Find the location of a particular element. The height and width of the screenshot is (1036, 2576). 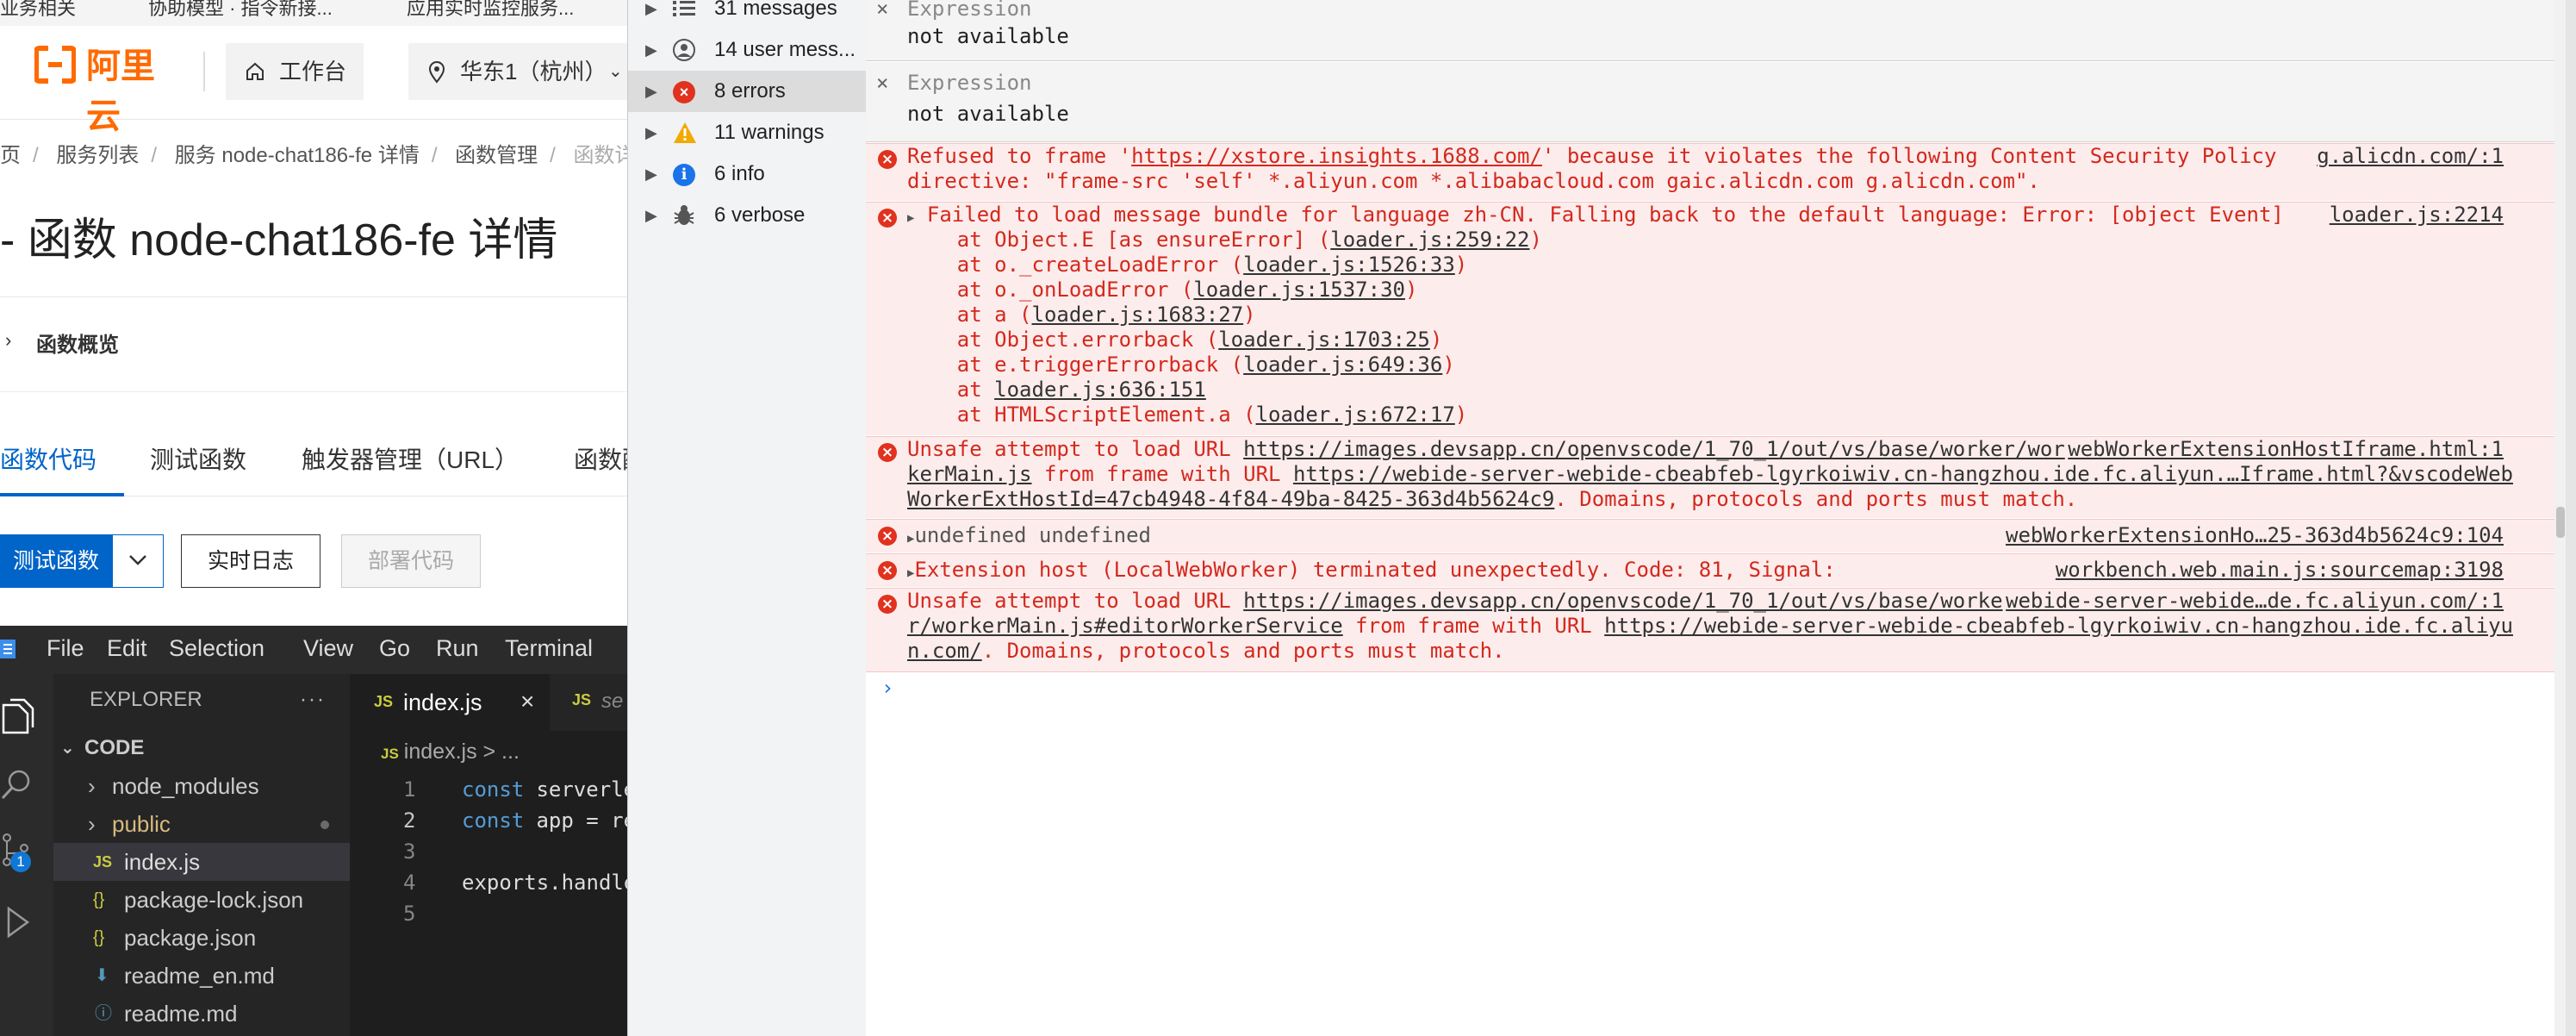

test-options-dropdown is located at coordinates (138, 561).